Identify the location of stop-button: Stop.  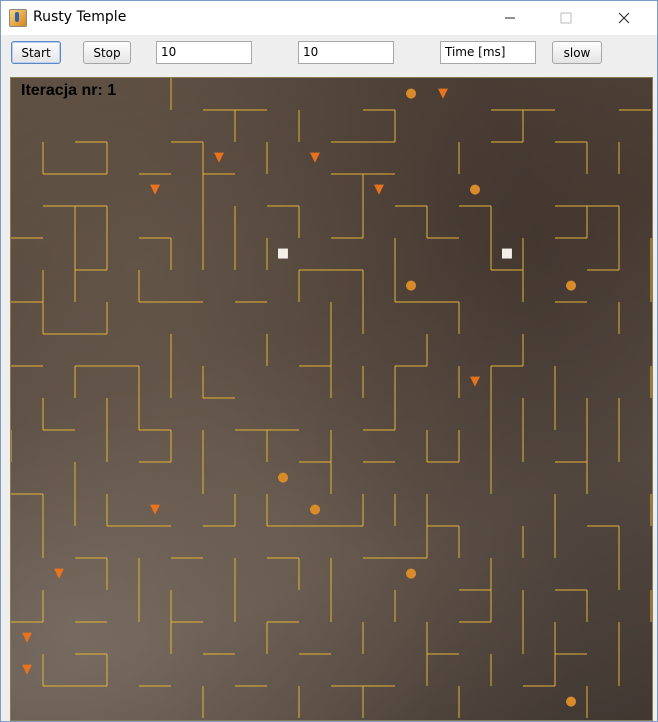
(107, 52).